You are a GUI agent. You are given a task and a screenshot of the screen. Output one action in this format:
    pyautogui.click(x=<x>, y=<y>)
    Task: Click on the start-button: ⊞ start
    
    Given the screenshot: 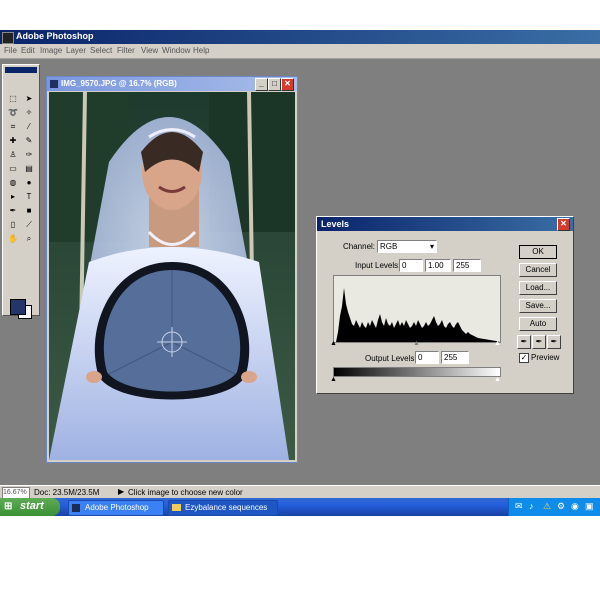 What is the action you would take?
    pyautogui.click(x=30, y=507)
    